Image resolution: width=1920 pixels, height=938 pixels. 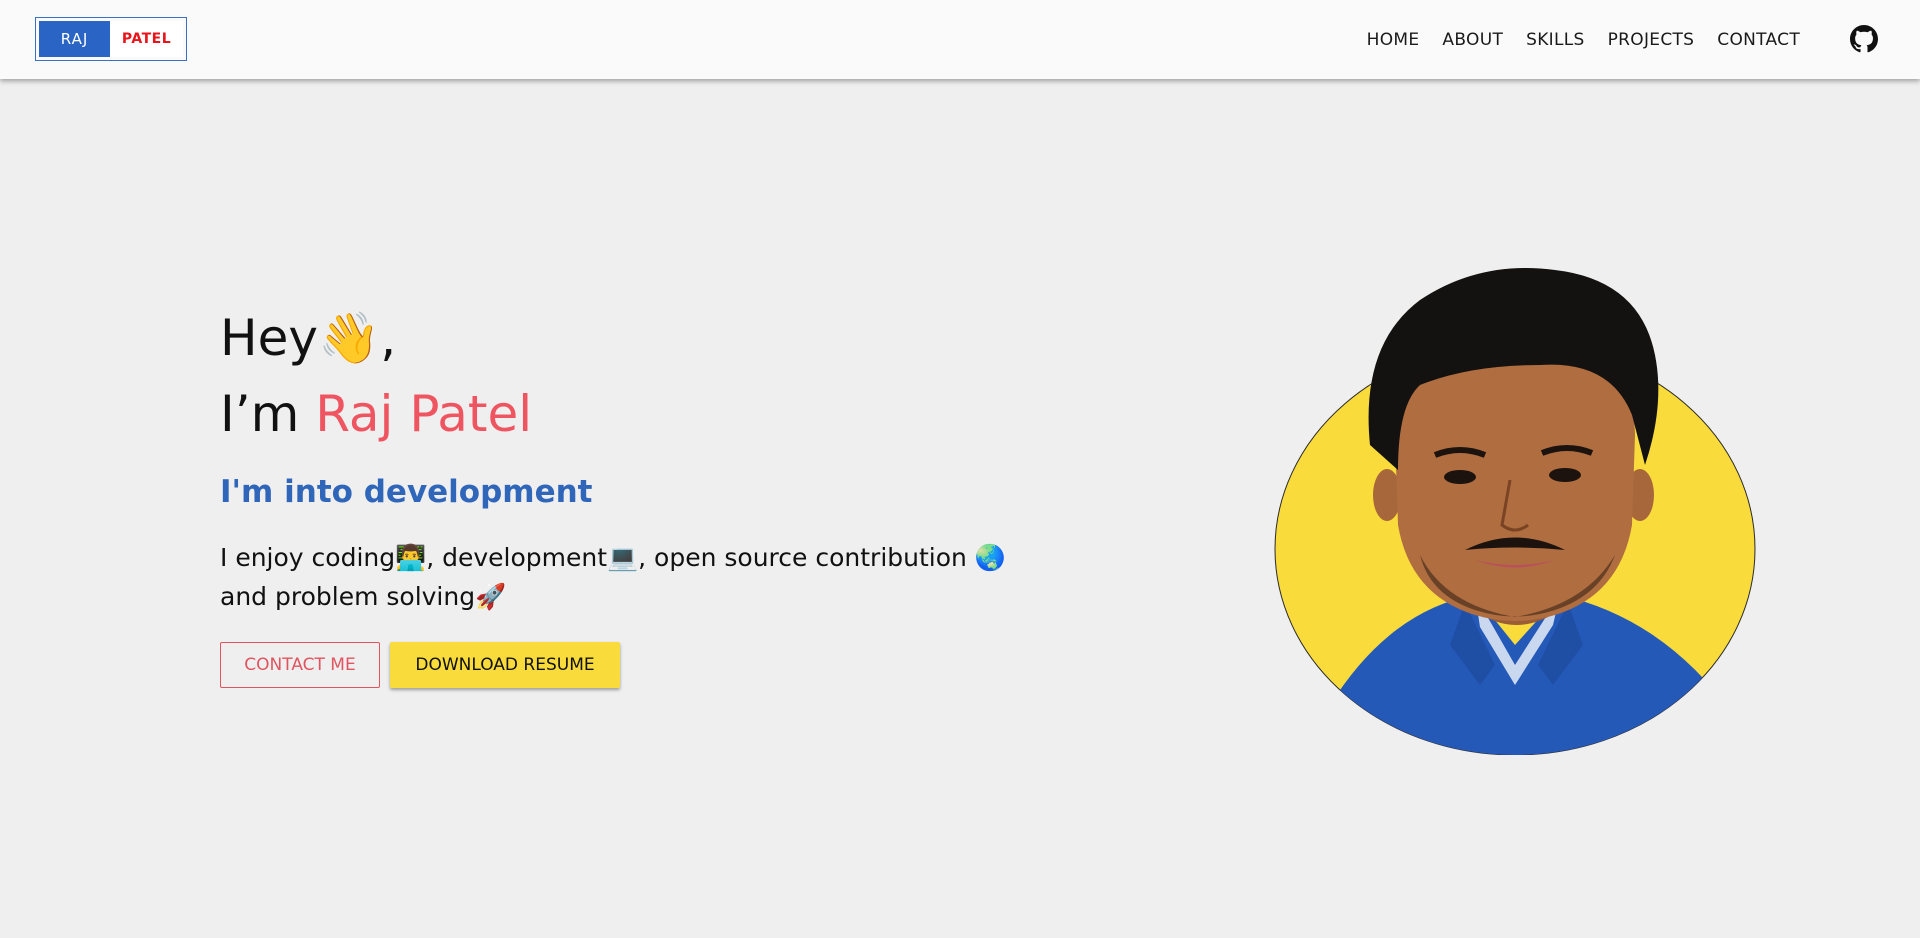 What do you see at coordinates (146, 39) in the screenshot?
I see `logo-last-name: PATEL` at bounding box center [146, 39].